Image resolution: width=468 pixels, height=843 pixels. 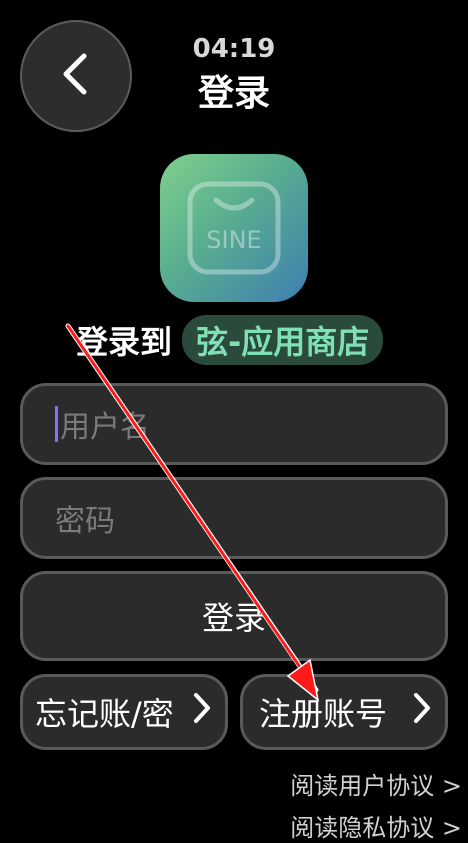 I want to click on chevron-left-icon, so click(x=76, y=76).